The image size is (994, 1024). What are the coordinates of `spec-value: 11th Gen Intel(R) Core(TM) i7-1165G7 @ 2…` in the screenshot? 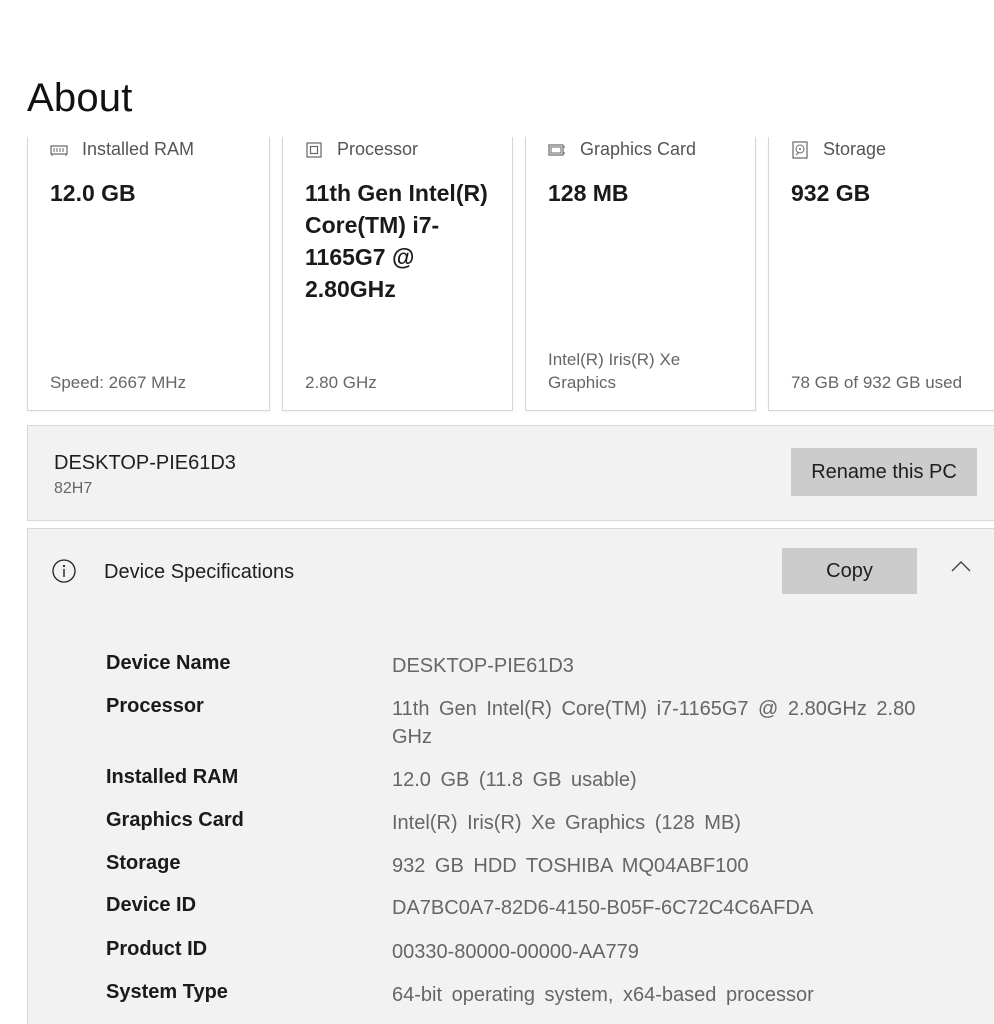 It's located at (654, 723).